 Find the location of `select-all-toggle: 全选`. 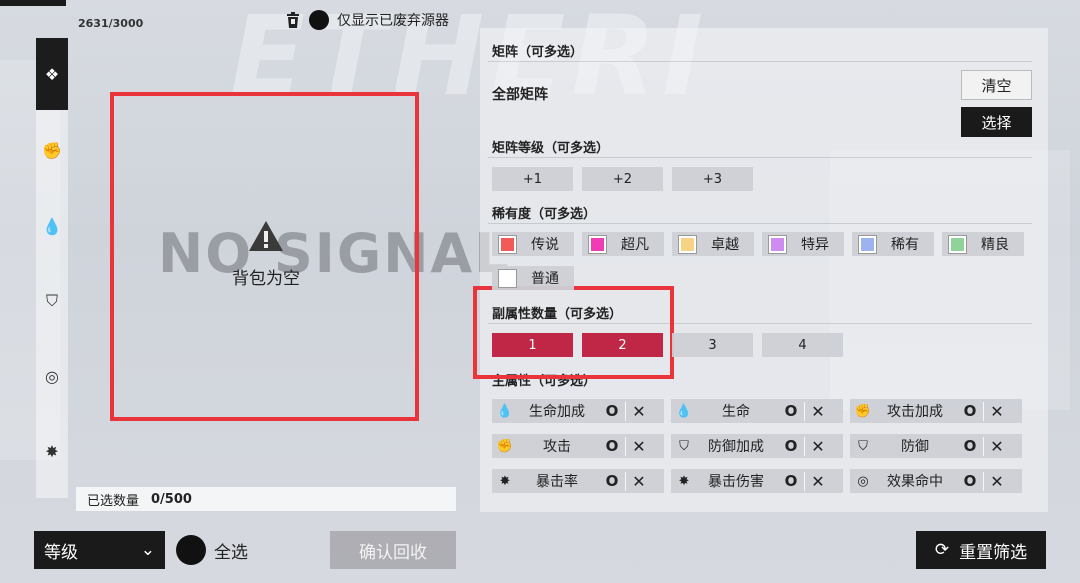

select-all-toggle: 全选 is located at coordinates (212, 550).